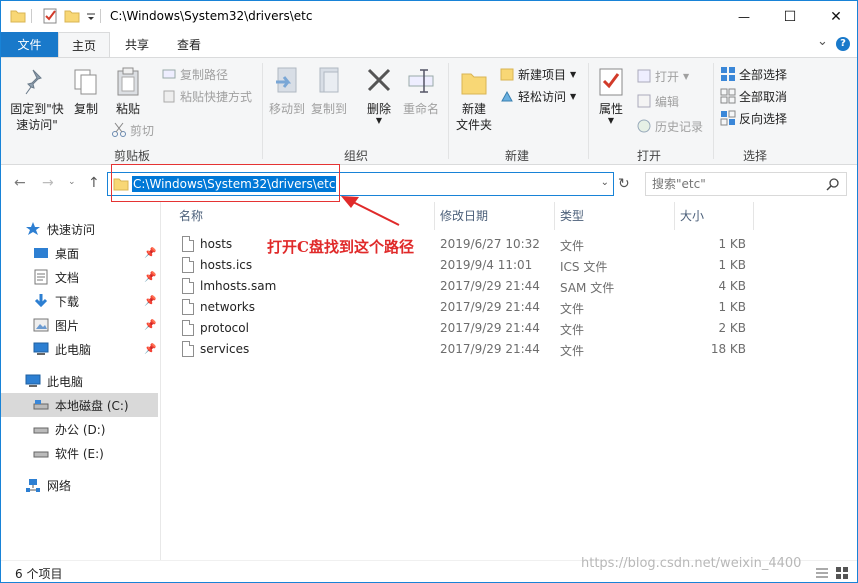 The image size is (858, 583). What do you see at coordinates (737, 184) in the screenshot?
I see `search-input` at bounding box center [737, 184].